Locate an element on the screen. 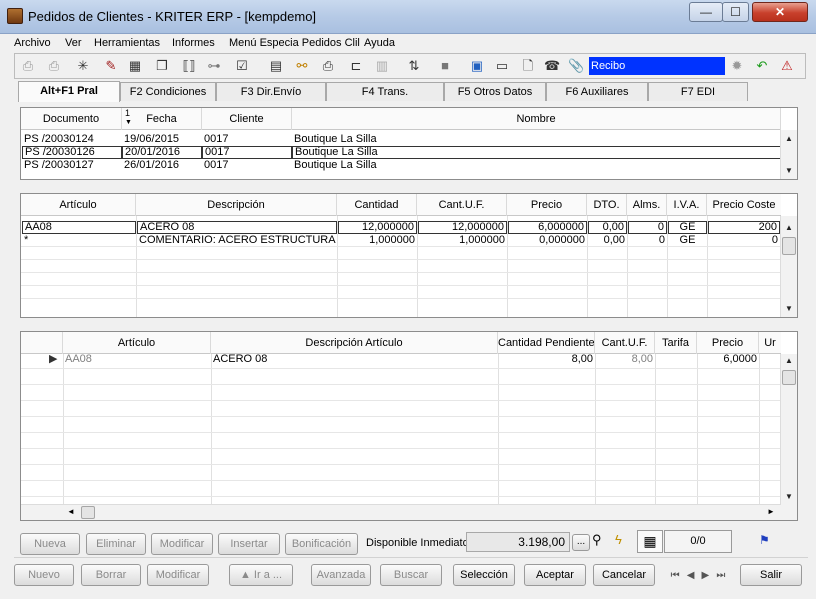 This screenshot has height=599, width=816. last-record-icon: ⏭ is located at coordinates (720, 575).